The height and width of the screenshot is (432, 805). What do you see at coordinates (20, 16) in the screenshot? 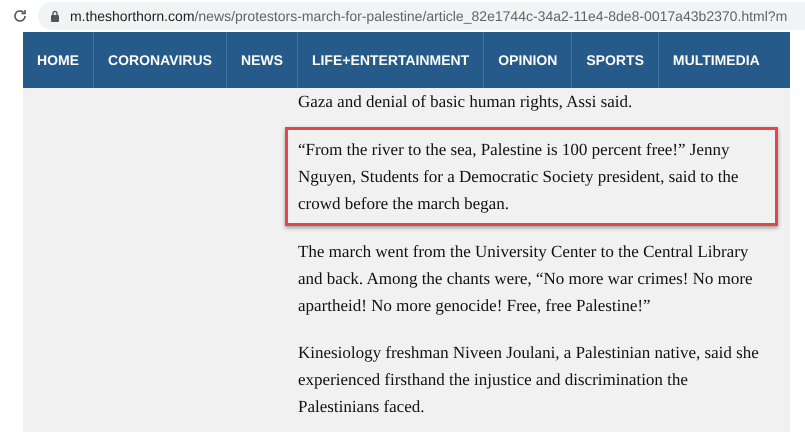
I see `reload-icon` at bounding box center [20, 16].